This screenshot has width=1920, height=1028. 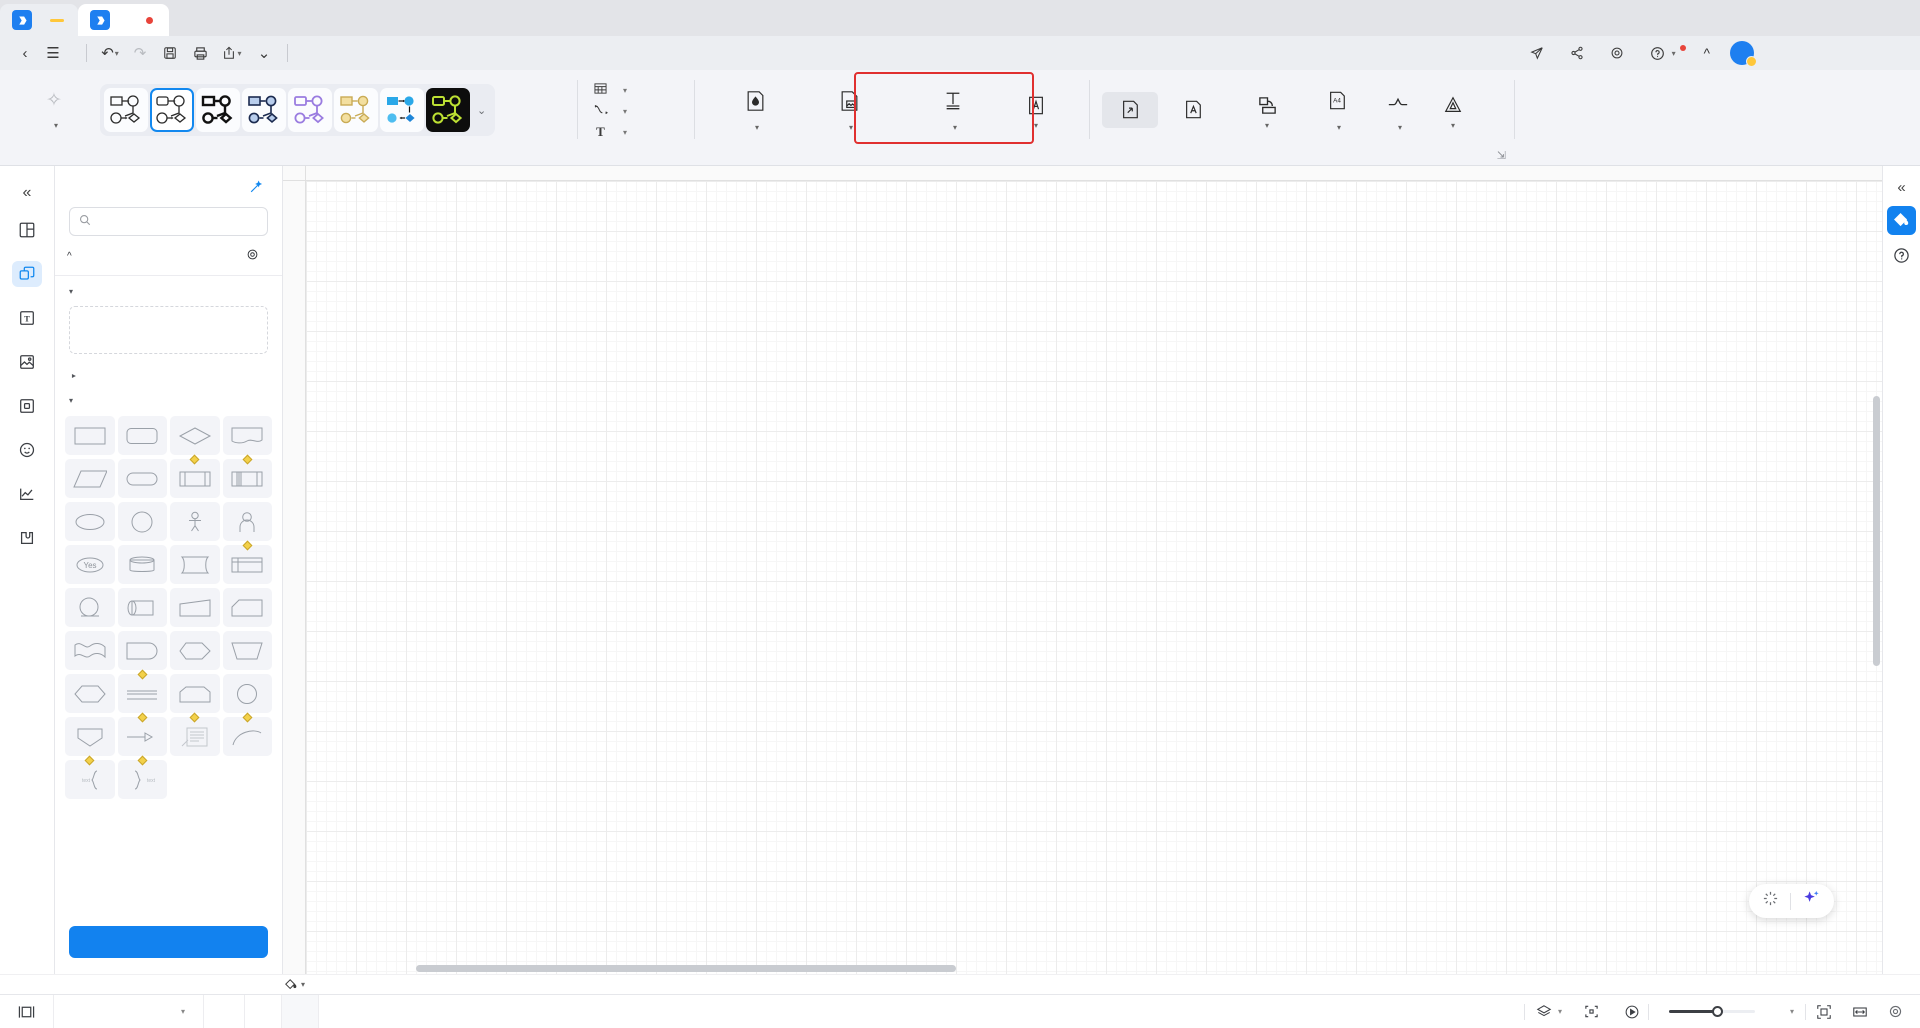 I want to click on beautify-style-purple, so click(x=310, y=110).